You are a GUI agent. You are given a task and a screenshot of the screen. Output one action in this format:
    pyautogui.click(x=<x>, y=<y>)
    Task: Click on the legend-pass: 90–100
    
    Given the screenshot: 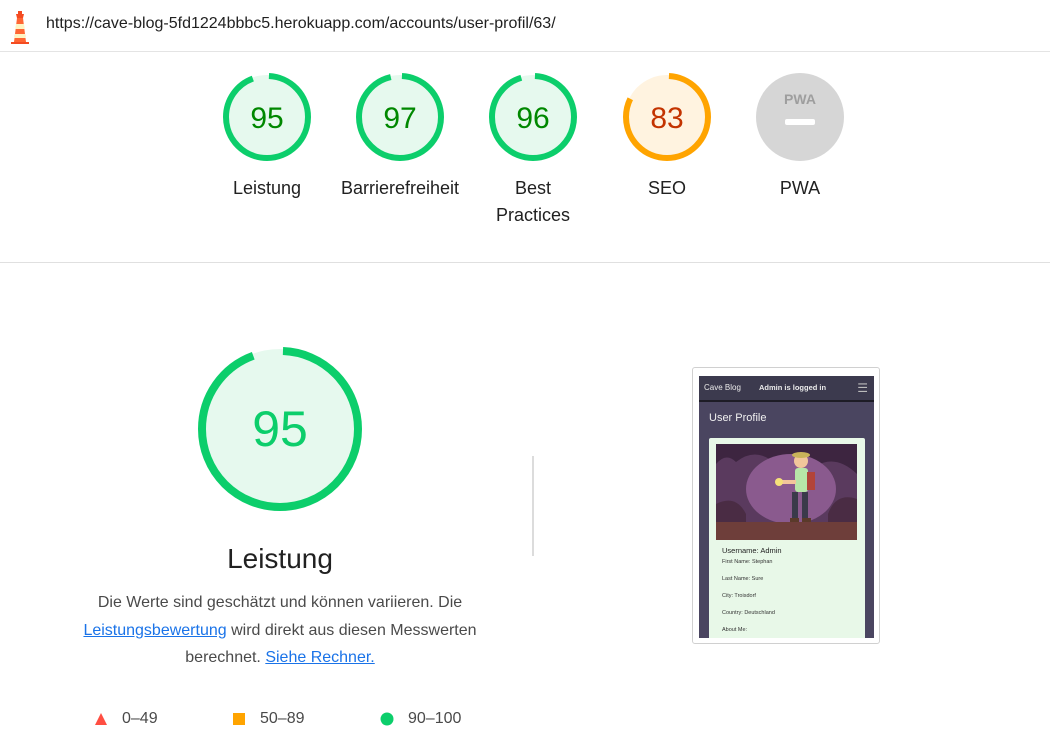 What is the action you would take?
    pyautogui.click(x=420, y=719)
    